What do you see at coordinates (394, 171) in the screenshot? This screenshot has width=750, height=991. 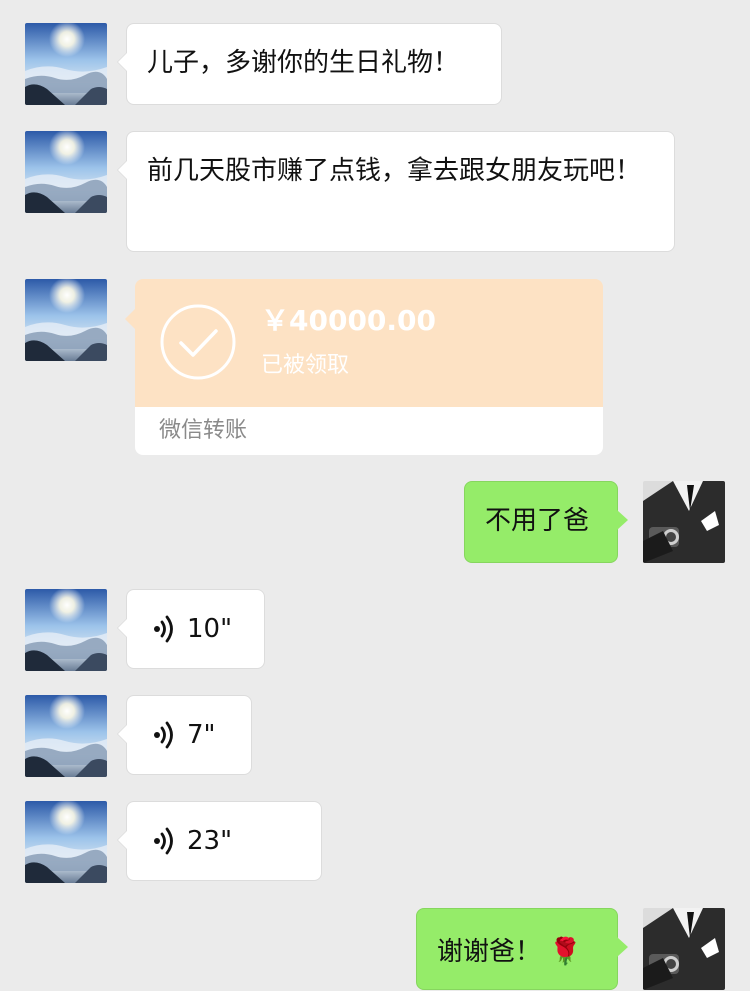 I see `message-text: 前几天股市赚了点钱，拿去跟女朋友玩吧！` at bounding box center [394, 171].